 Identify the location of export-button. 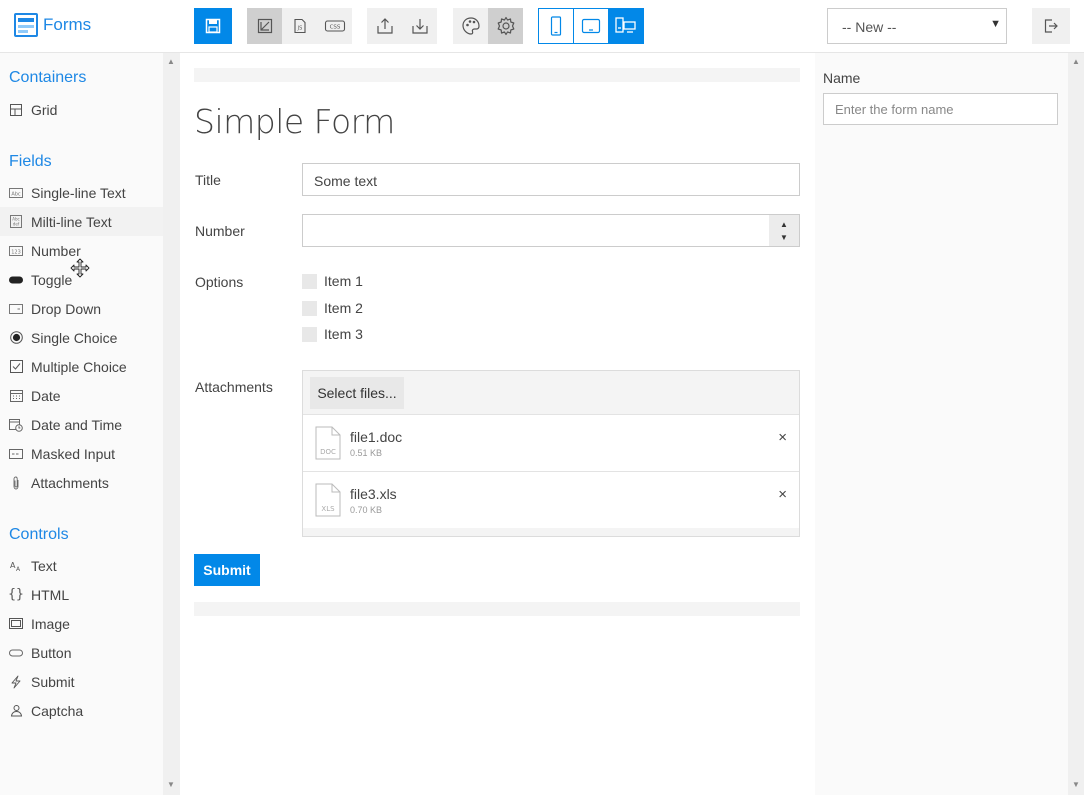
(384, 26).